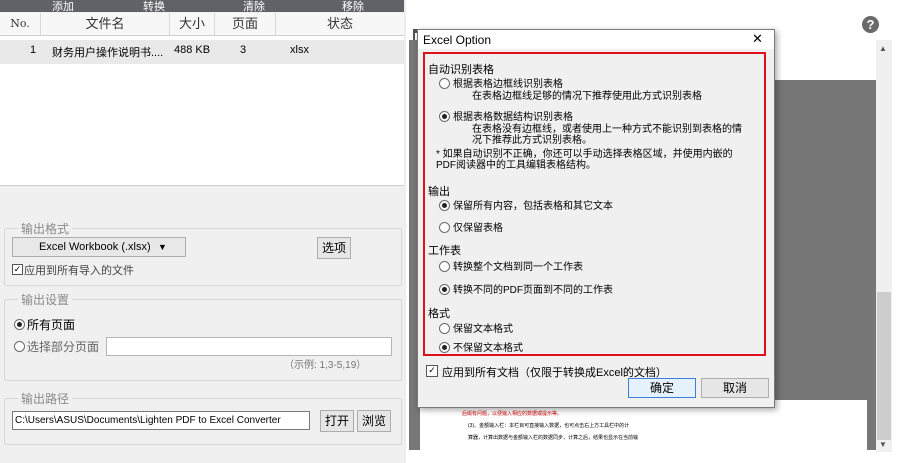 The height and width of the screenshot is (463, 897). Describe the element at coordinates (518, 267) in the screenshot. I see `ws-single-label: 转换整个文档到同一个工作表` at that location.